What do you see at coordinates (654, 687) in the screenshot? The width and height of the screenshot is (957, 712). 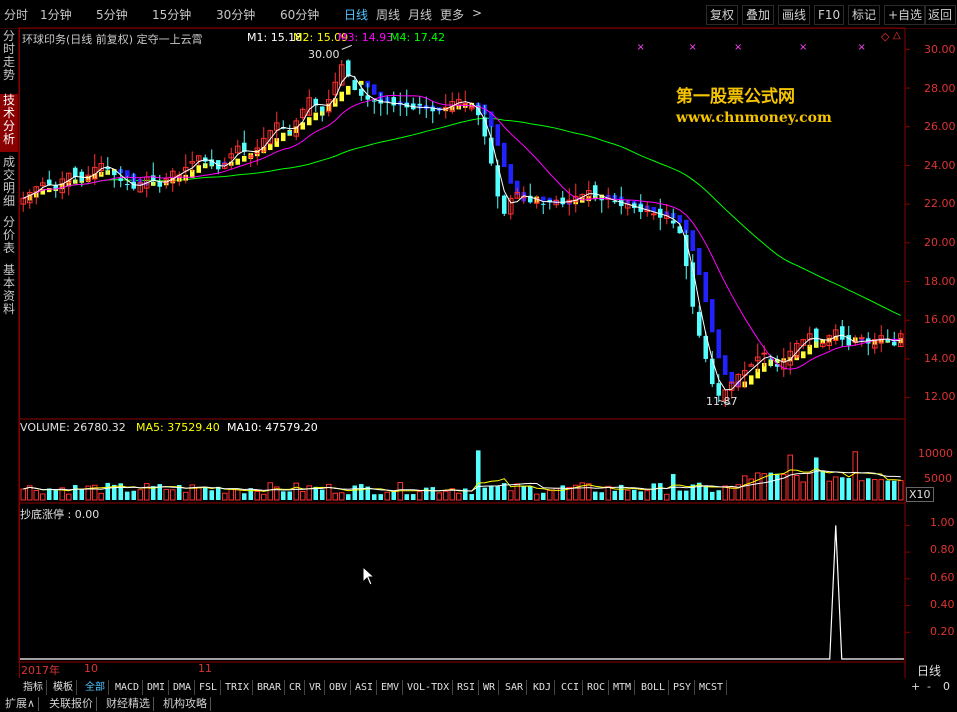 I see `indicator-tab-boll: BOLL` at bounding box center [654, 687].